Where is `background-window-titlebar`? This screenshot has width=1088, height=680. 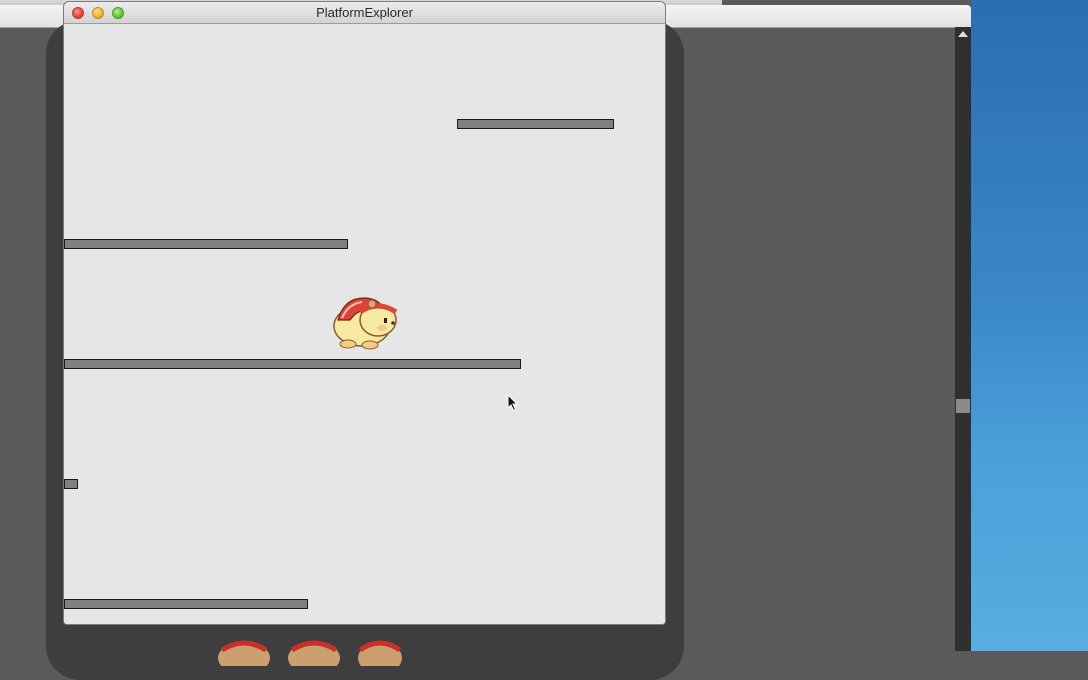 background-window-titlebar is located at coordinates (818, 16).